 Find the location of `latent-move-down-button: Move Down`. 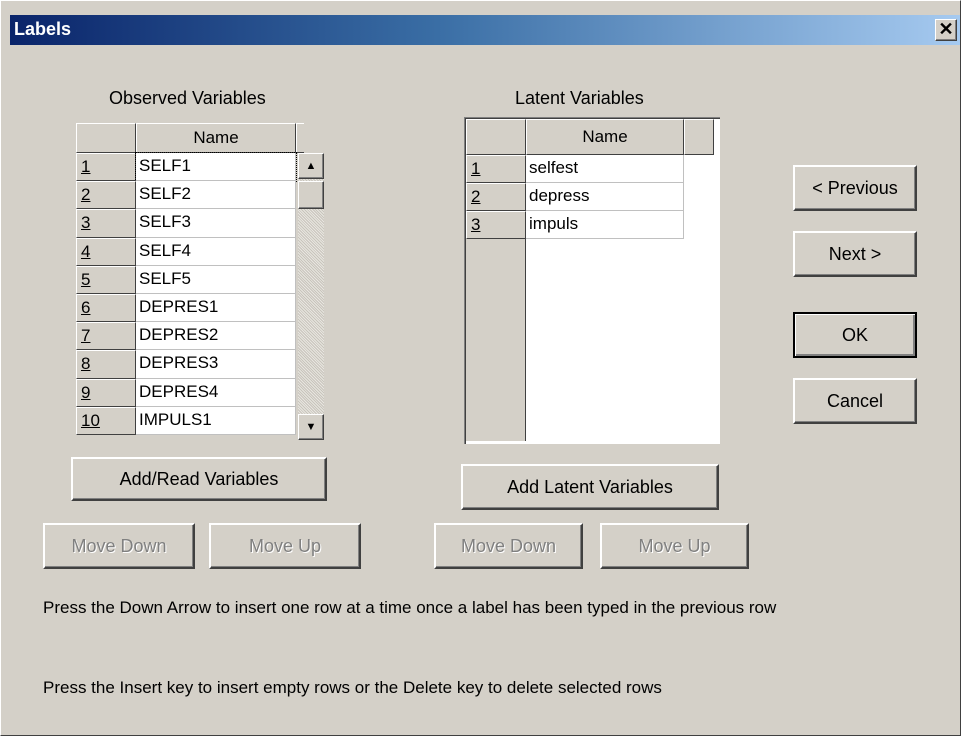

latent-move-down-button: Move Down is located at coordinates (508, 546).